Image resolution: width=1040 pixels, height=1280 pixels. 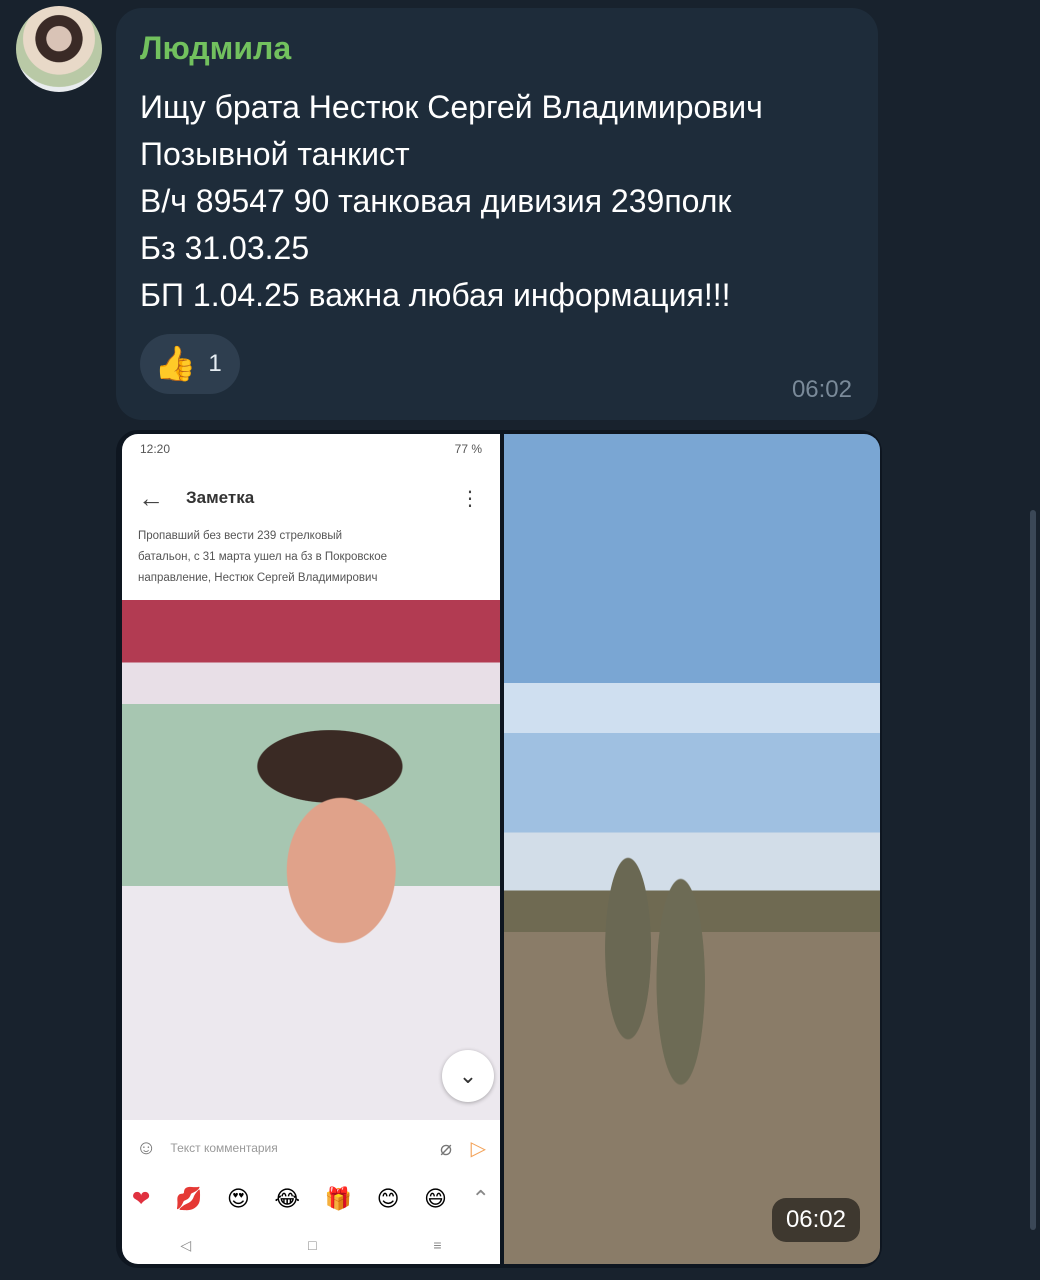 What do you see at coordinates (468, 449) in the screenshot?
I see `status-battery: 77 %` at bounding box center [468, 449].